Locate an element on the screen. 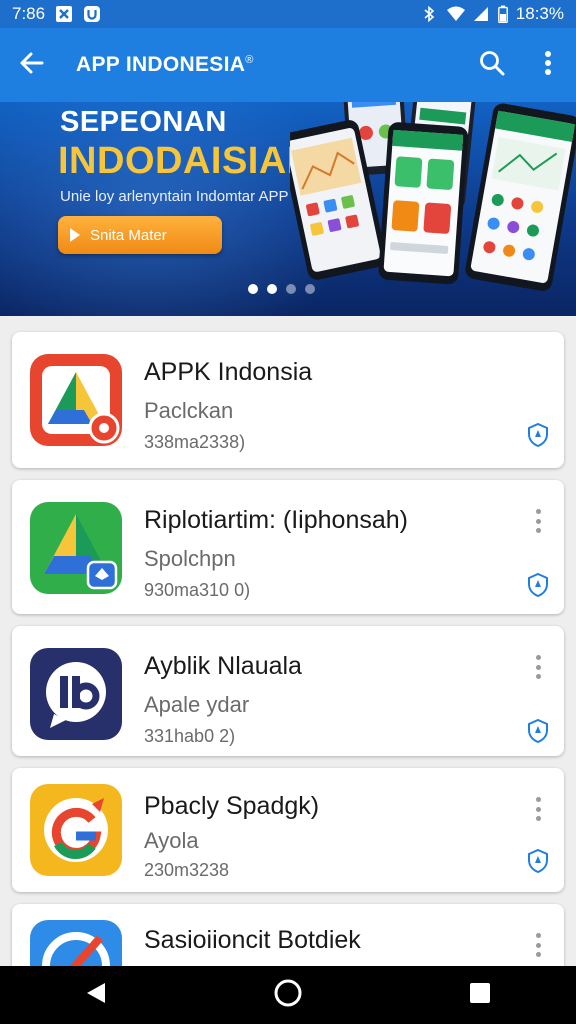 The width and height of the screenshot is (576, 1024). battery-level: 18:3% is located at coordinates (539, 13).